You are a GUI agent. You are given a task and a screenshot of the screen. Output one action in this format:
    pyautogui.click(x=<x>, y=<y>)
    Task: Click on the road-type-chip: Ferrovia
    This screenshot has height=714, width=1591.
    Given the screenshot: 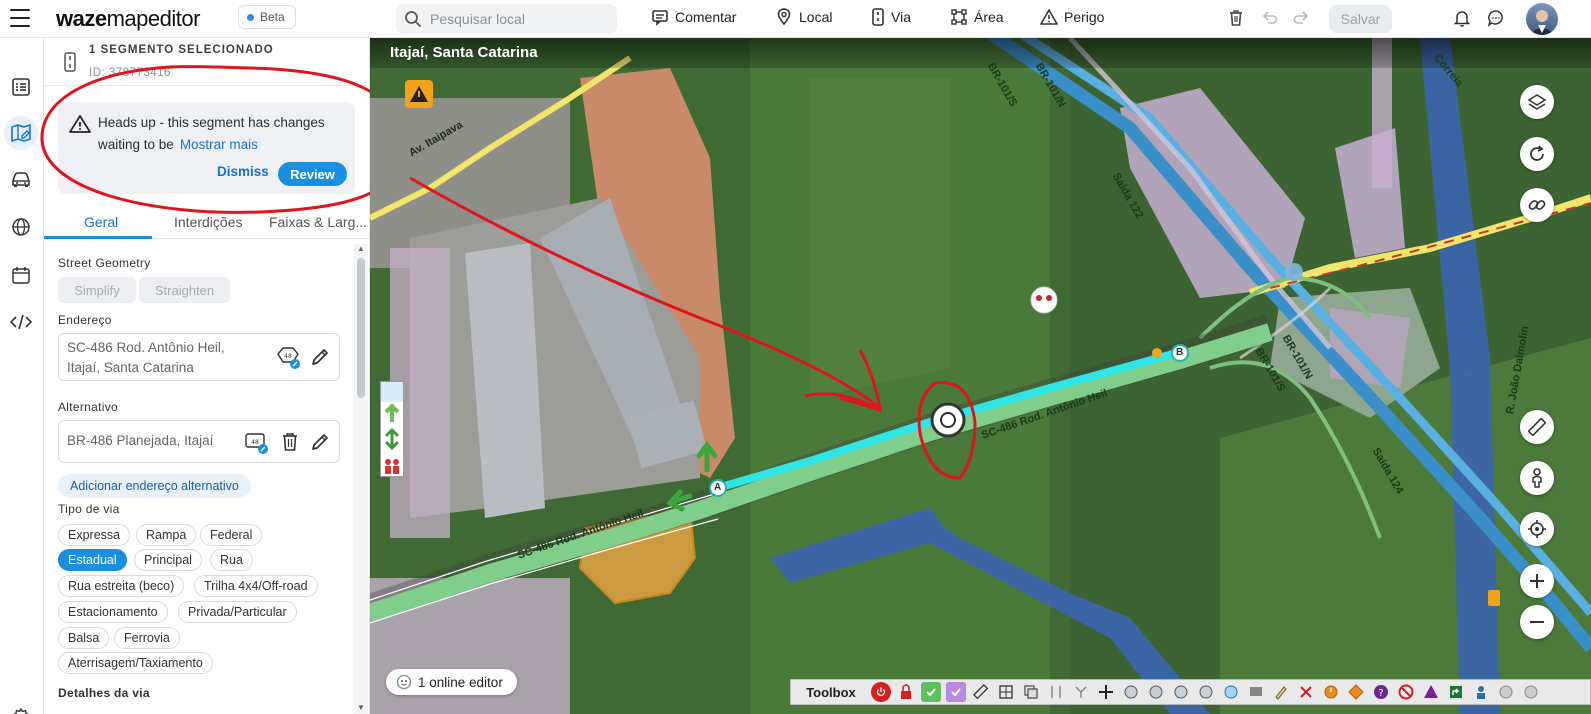 What is the action you would take?
    pyautogui.click(x=147, y=638)
    